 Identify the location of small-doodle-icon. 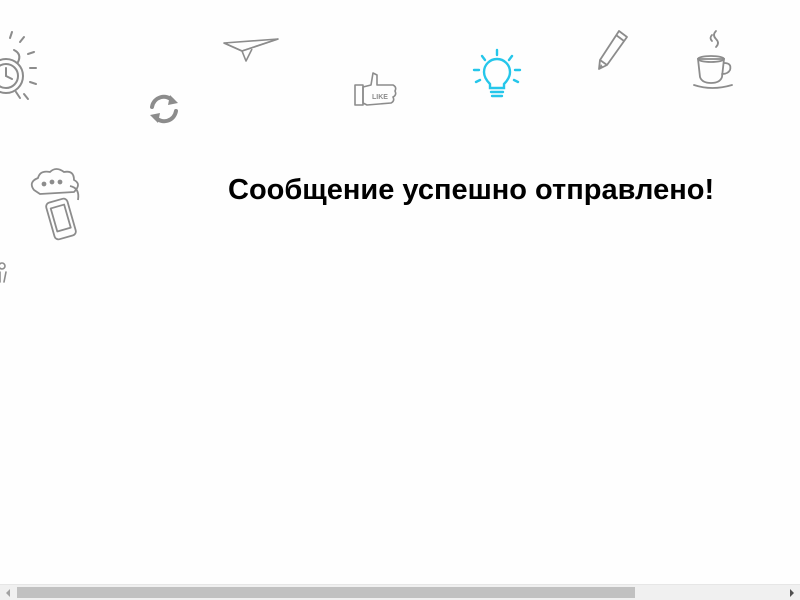
(6, 272).